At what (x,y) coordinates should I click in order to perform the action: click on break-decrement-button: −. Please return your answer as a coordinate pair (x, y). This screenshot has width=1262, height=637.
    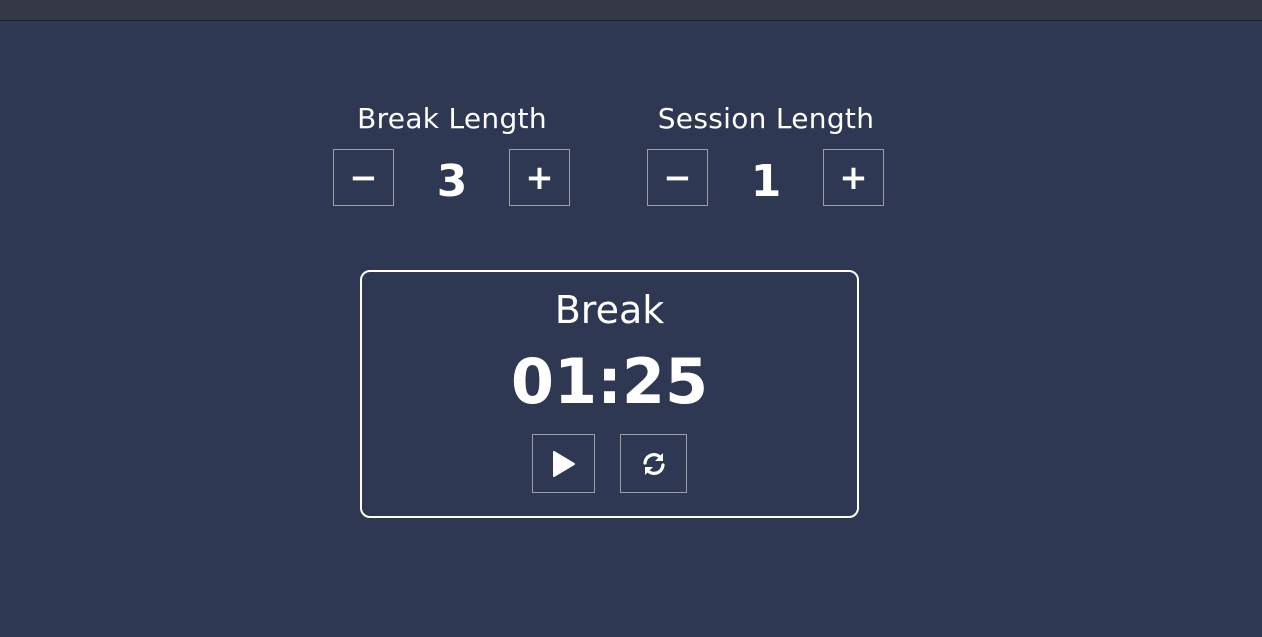
    Looking at the image, I should click on (363, 177).